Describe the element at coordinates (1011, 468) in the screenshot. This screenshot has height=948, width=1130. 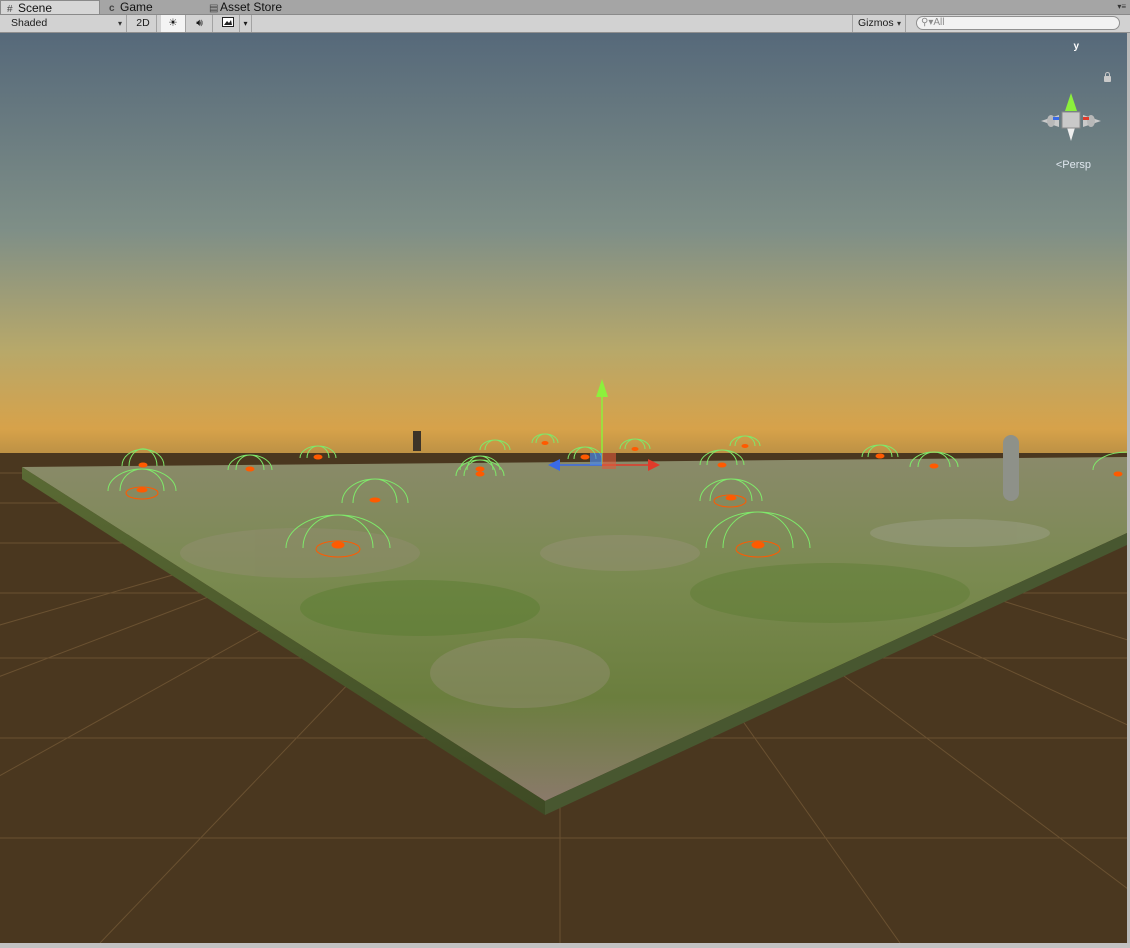
I see `capsule` at that location.